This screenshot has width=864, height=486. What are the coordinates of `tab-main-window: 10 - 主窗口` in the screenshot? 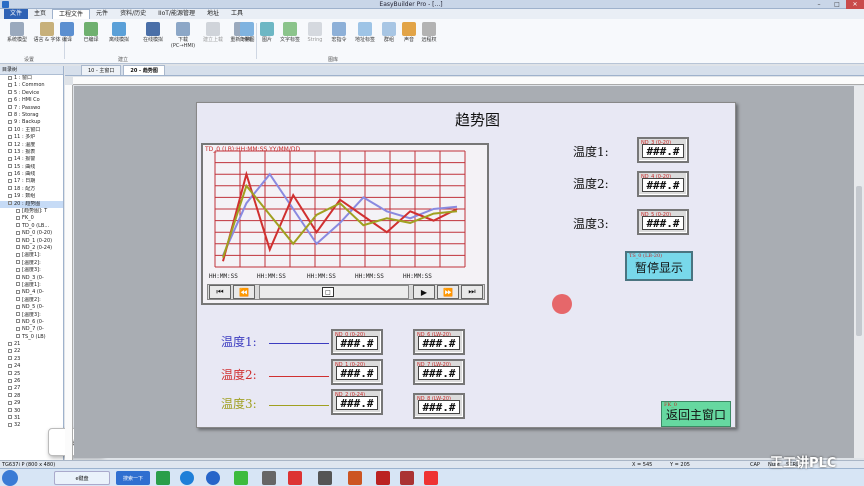 It's located at (101, 70).